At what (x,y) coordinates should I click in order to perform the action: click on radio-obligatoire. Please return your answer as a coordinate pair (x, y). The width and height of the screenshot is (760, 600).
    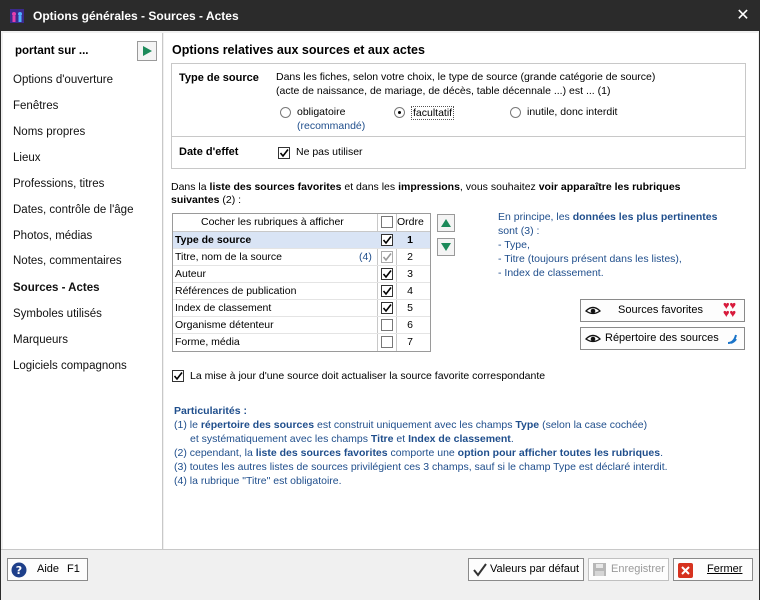
    Looking at the image, I should click on (285, 112).